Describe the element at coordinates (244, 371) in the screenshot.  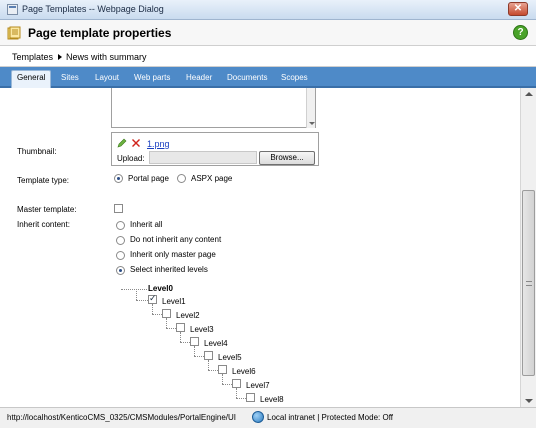
I see `tree-level6: Level6` at that location.